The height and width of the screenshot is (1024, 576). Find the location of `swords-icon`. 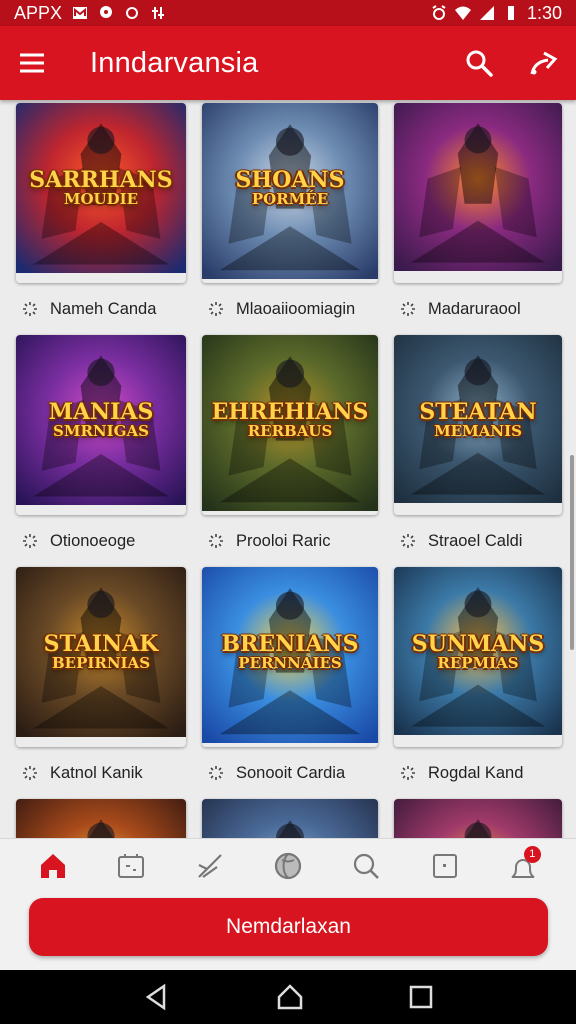

swords-icon is located at coordinates (209, 865).